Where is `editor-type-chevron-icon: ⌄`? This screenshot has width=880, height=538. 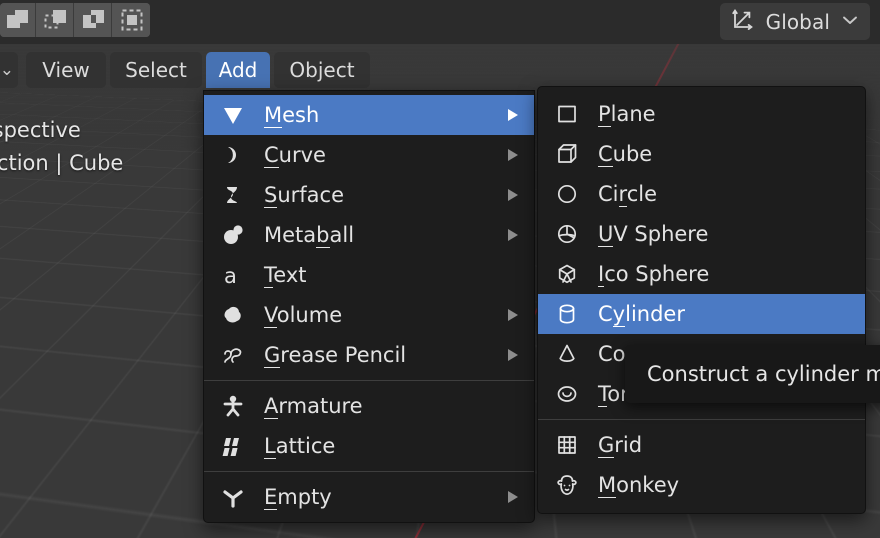 editor-type-chevron-icon: ⌄ is located at coordinates (7, 70).